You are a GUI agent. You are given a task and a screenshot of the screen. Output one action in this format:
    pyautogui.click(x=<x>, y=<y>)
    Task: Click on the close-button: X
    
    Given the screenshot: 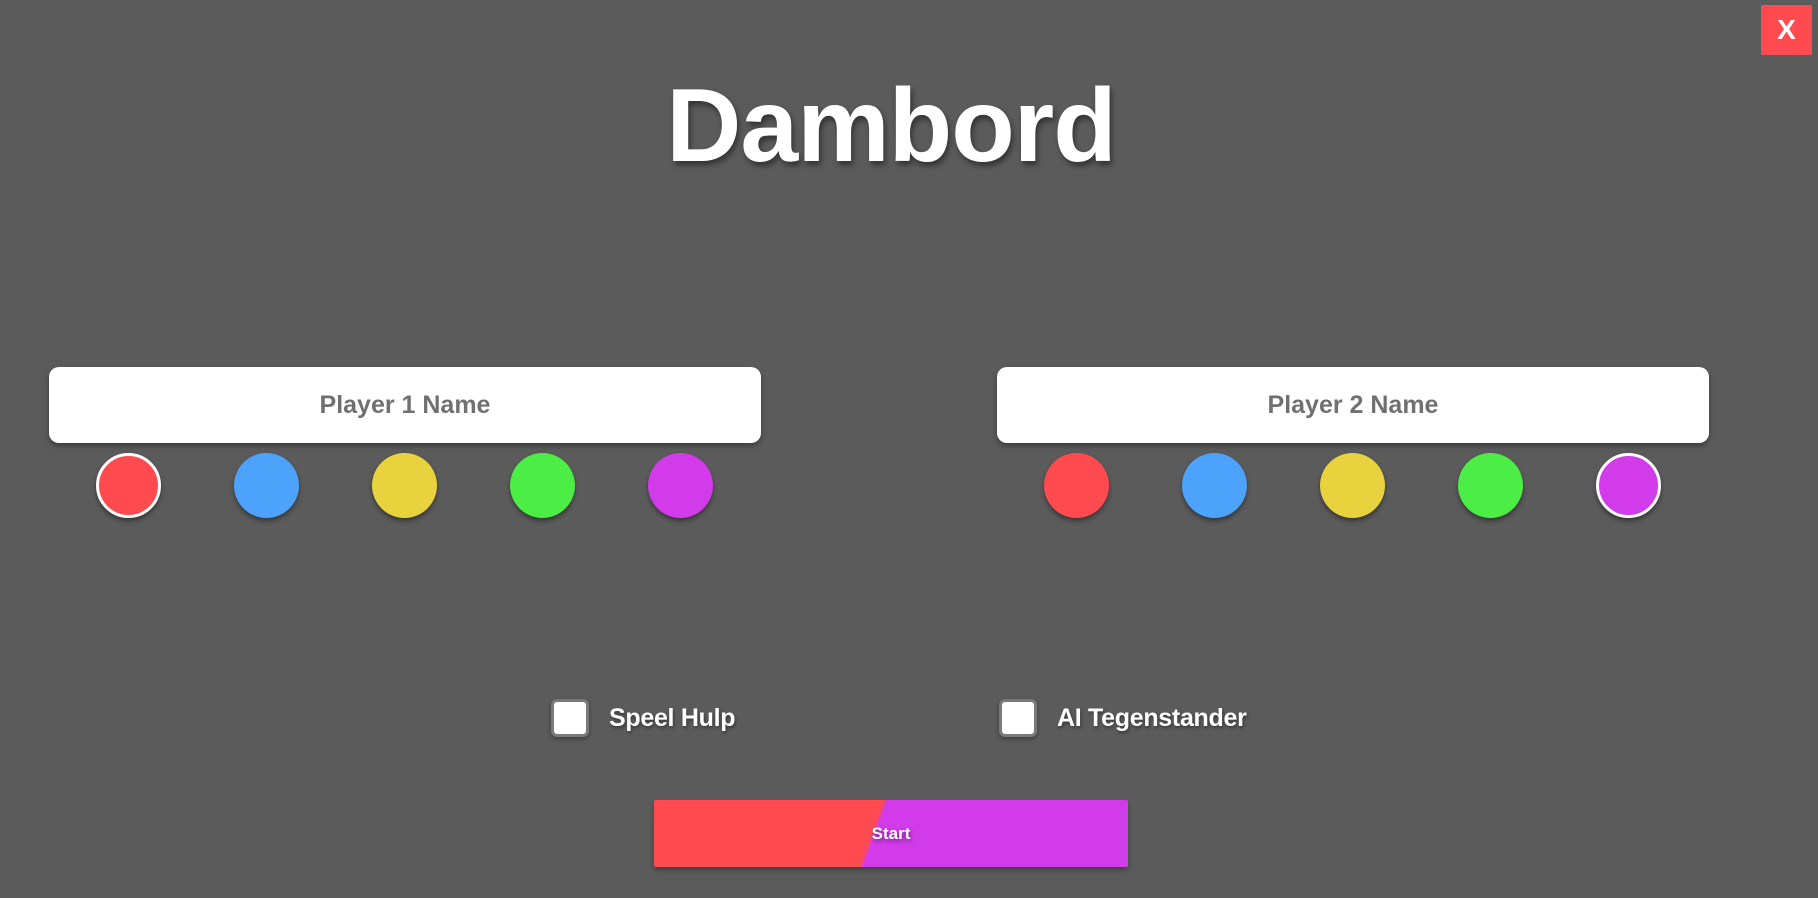 What is the action you would take?
    pyautogui.click(x=1786, y=30)
    